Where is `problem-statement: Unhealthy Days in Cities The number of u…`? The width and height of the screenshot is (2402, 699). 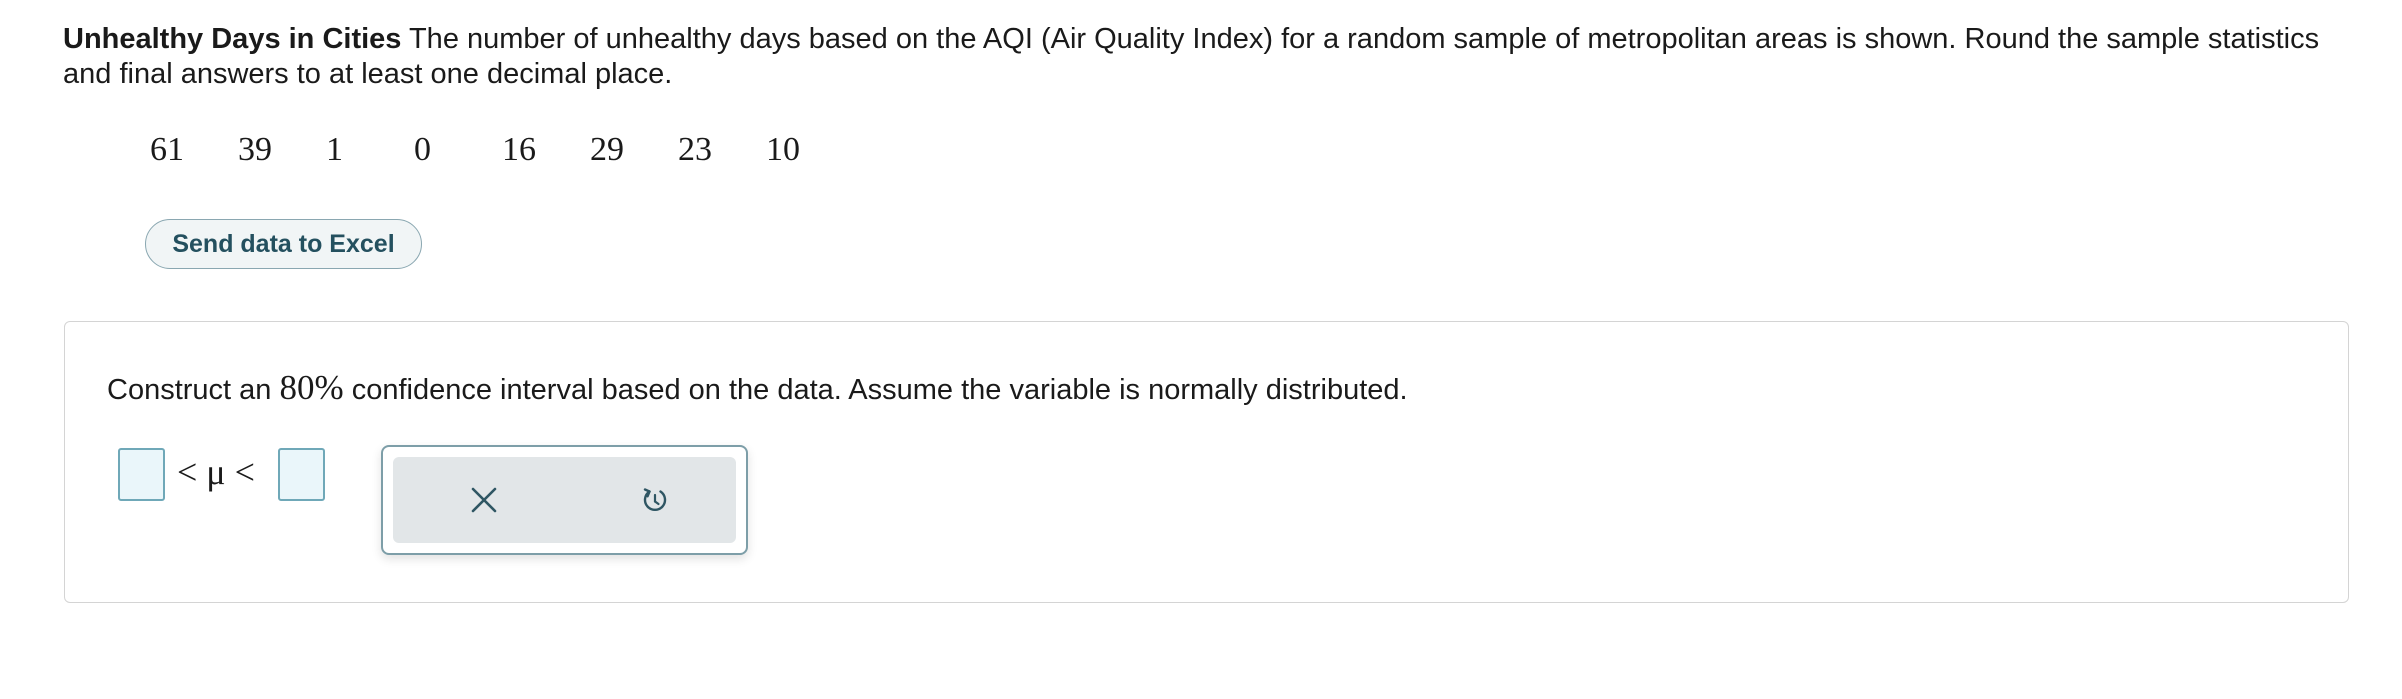 problem-statement: Unhealthy Days in Cities The number of u… is located at coordinates (1213, 57).